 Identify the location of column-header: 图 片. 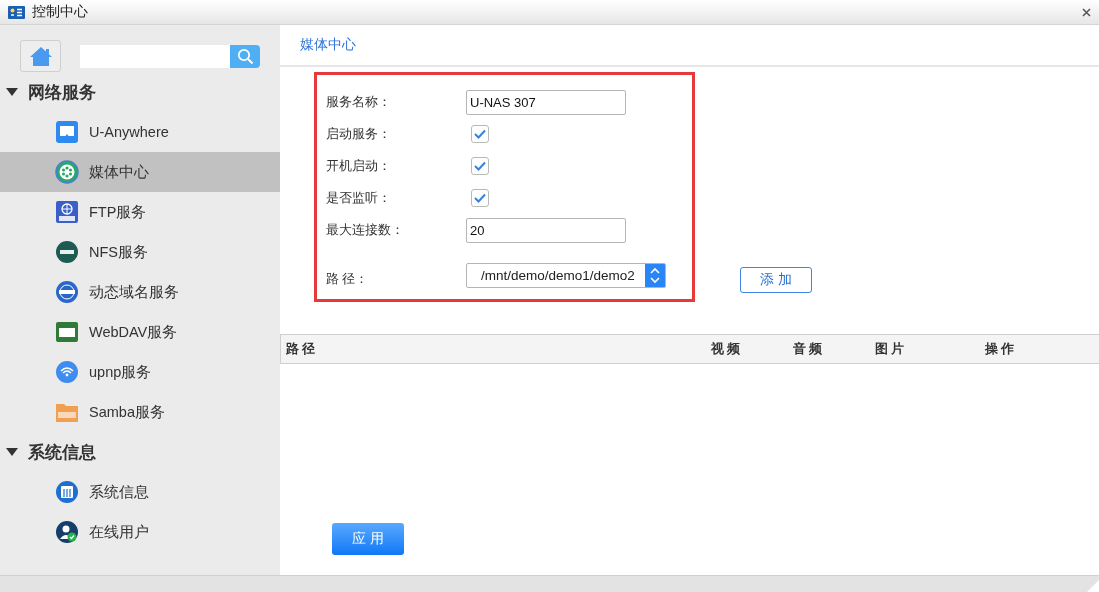
(890, 349).